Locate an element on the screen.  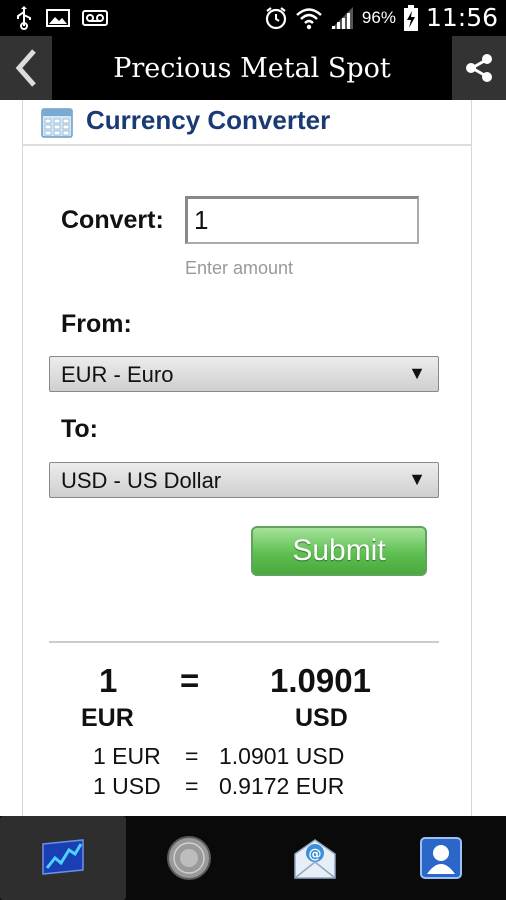
alarm-icon is located at coordinates (276, 17).